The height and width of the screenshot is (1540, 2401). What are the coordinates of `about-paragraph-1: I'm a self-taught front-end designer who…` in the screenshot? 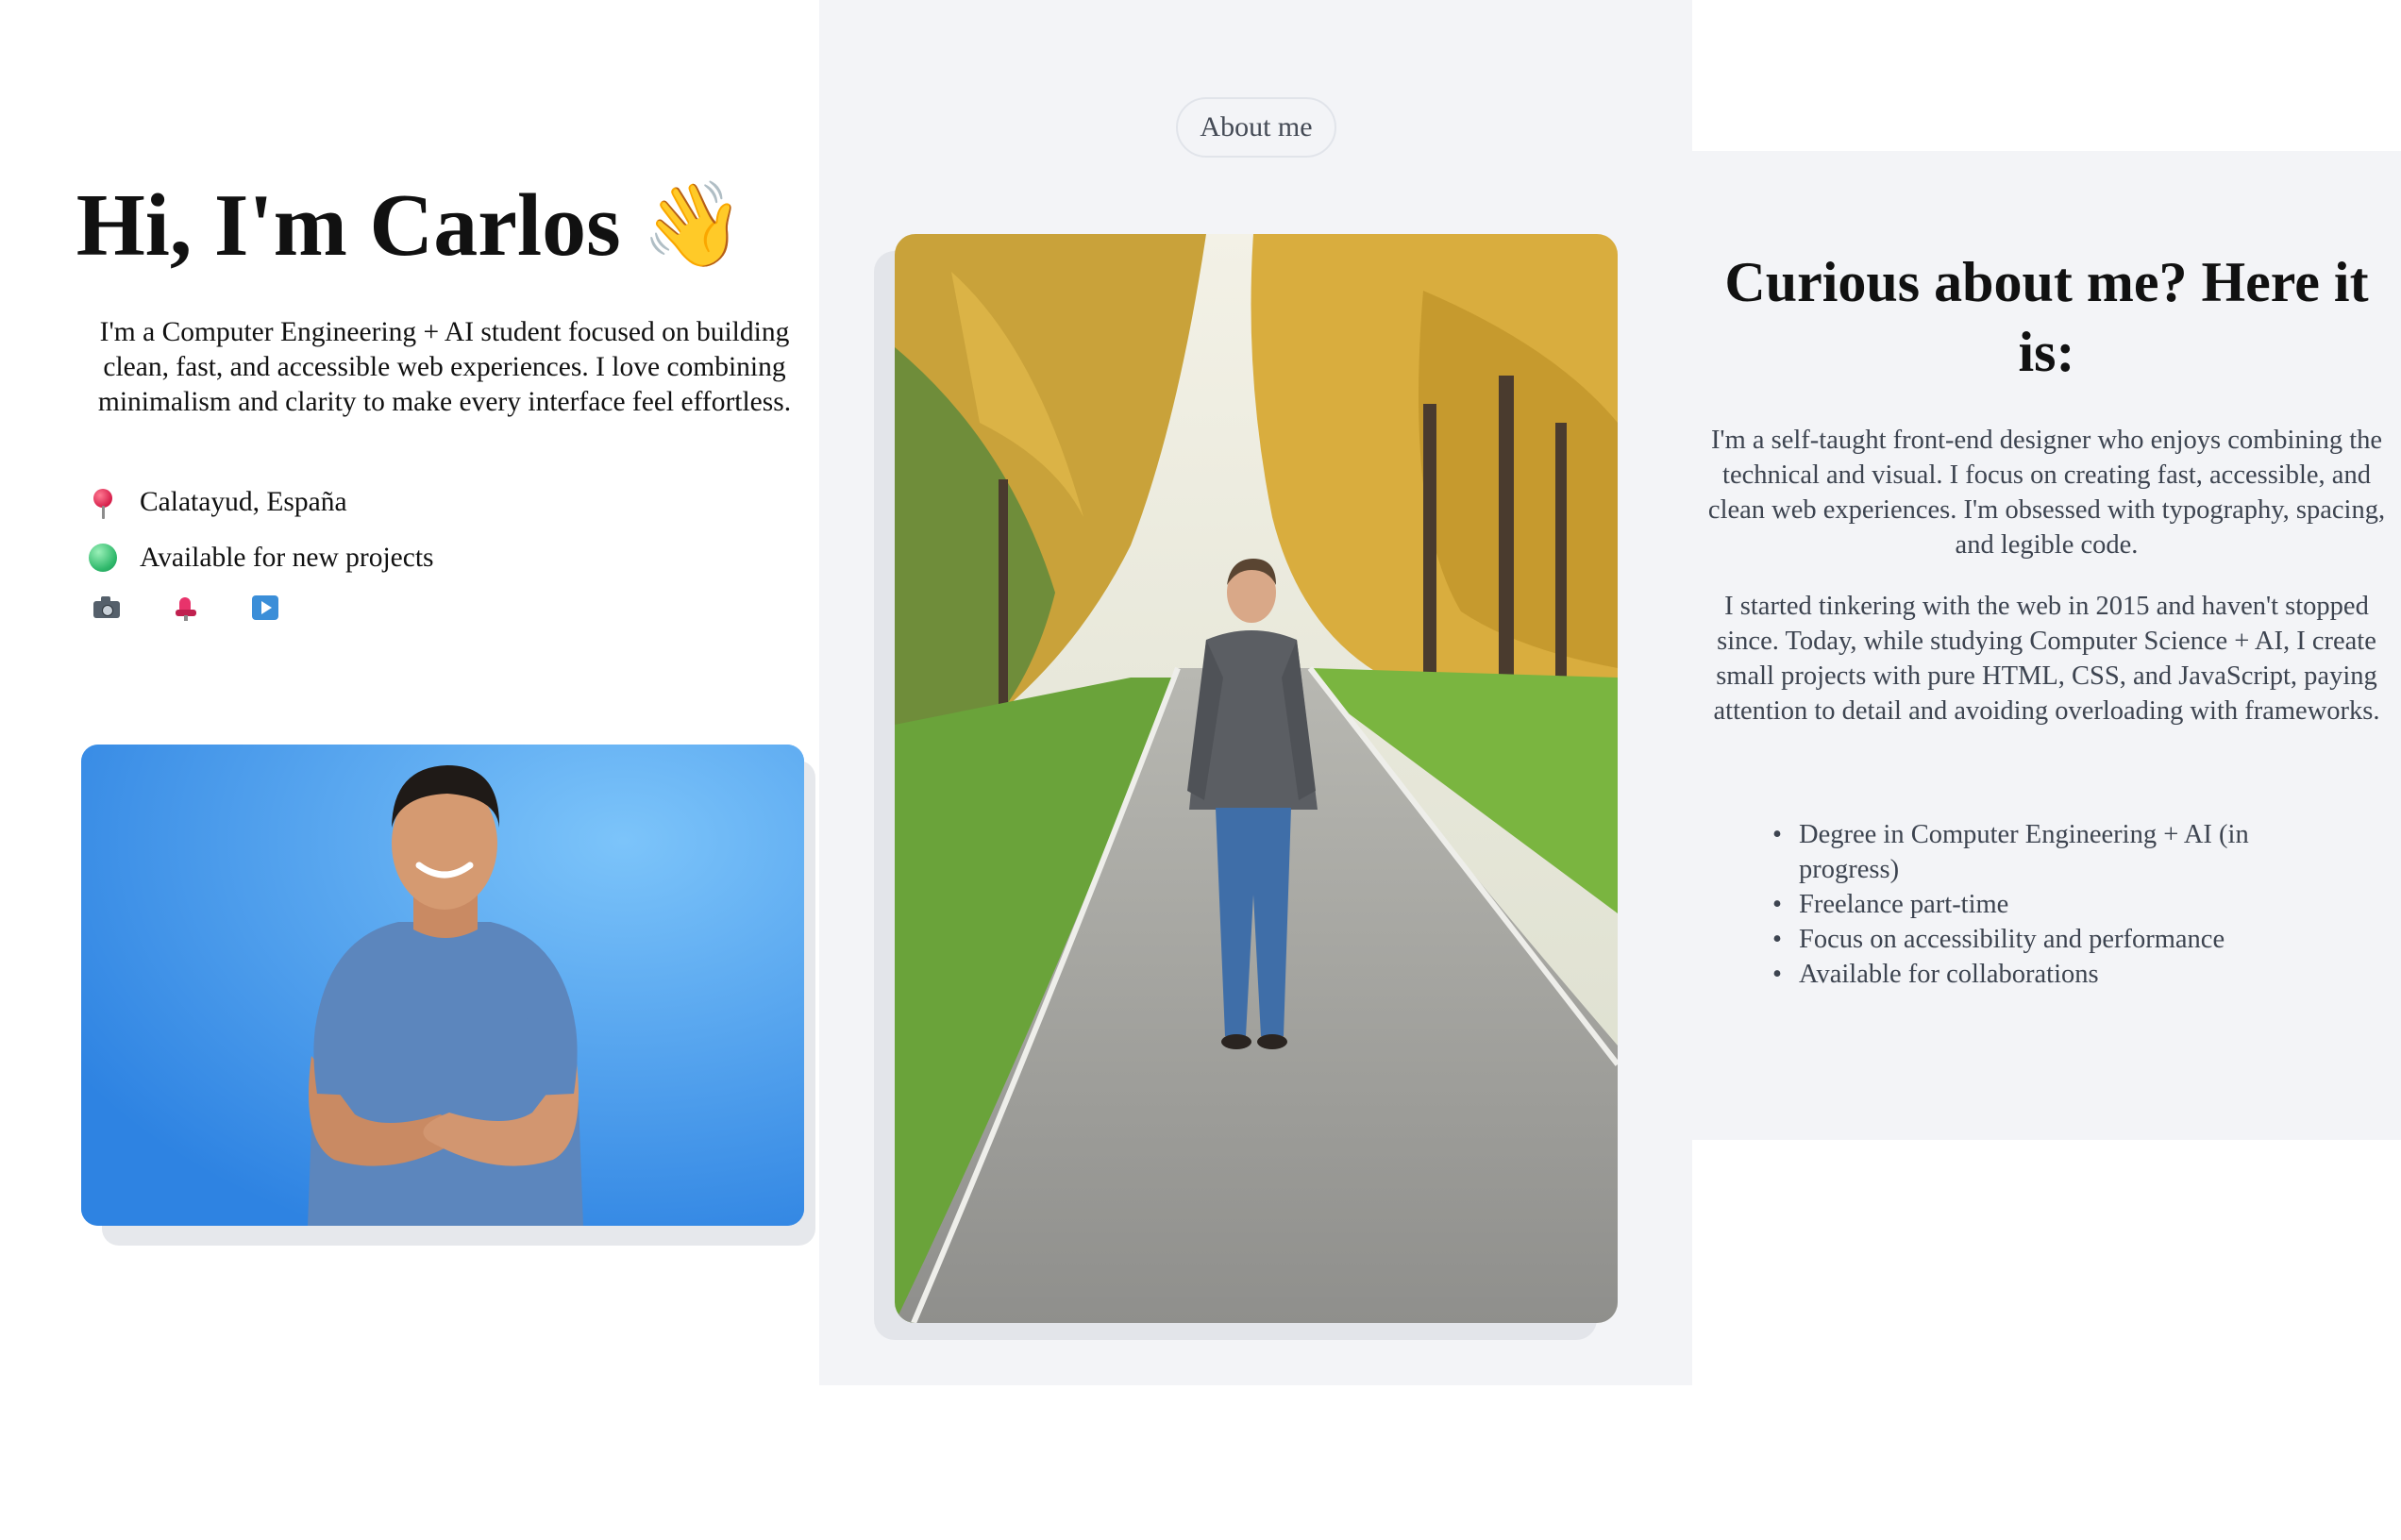 It's located at (2046, 493).